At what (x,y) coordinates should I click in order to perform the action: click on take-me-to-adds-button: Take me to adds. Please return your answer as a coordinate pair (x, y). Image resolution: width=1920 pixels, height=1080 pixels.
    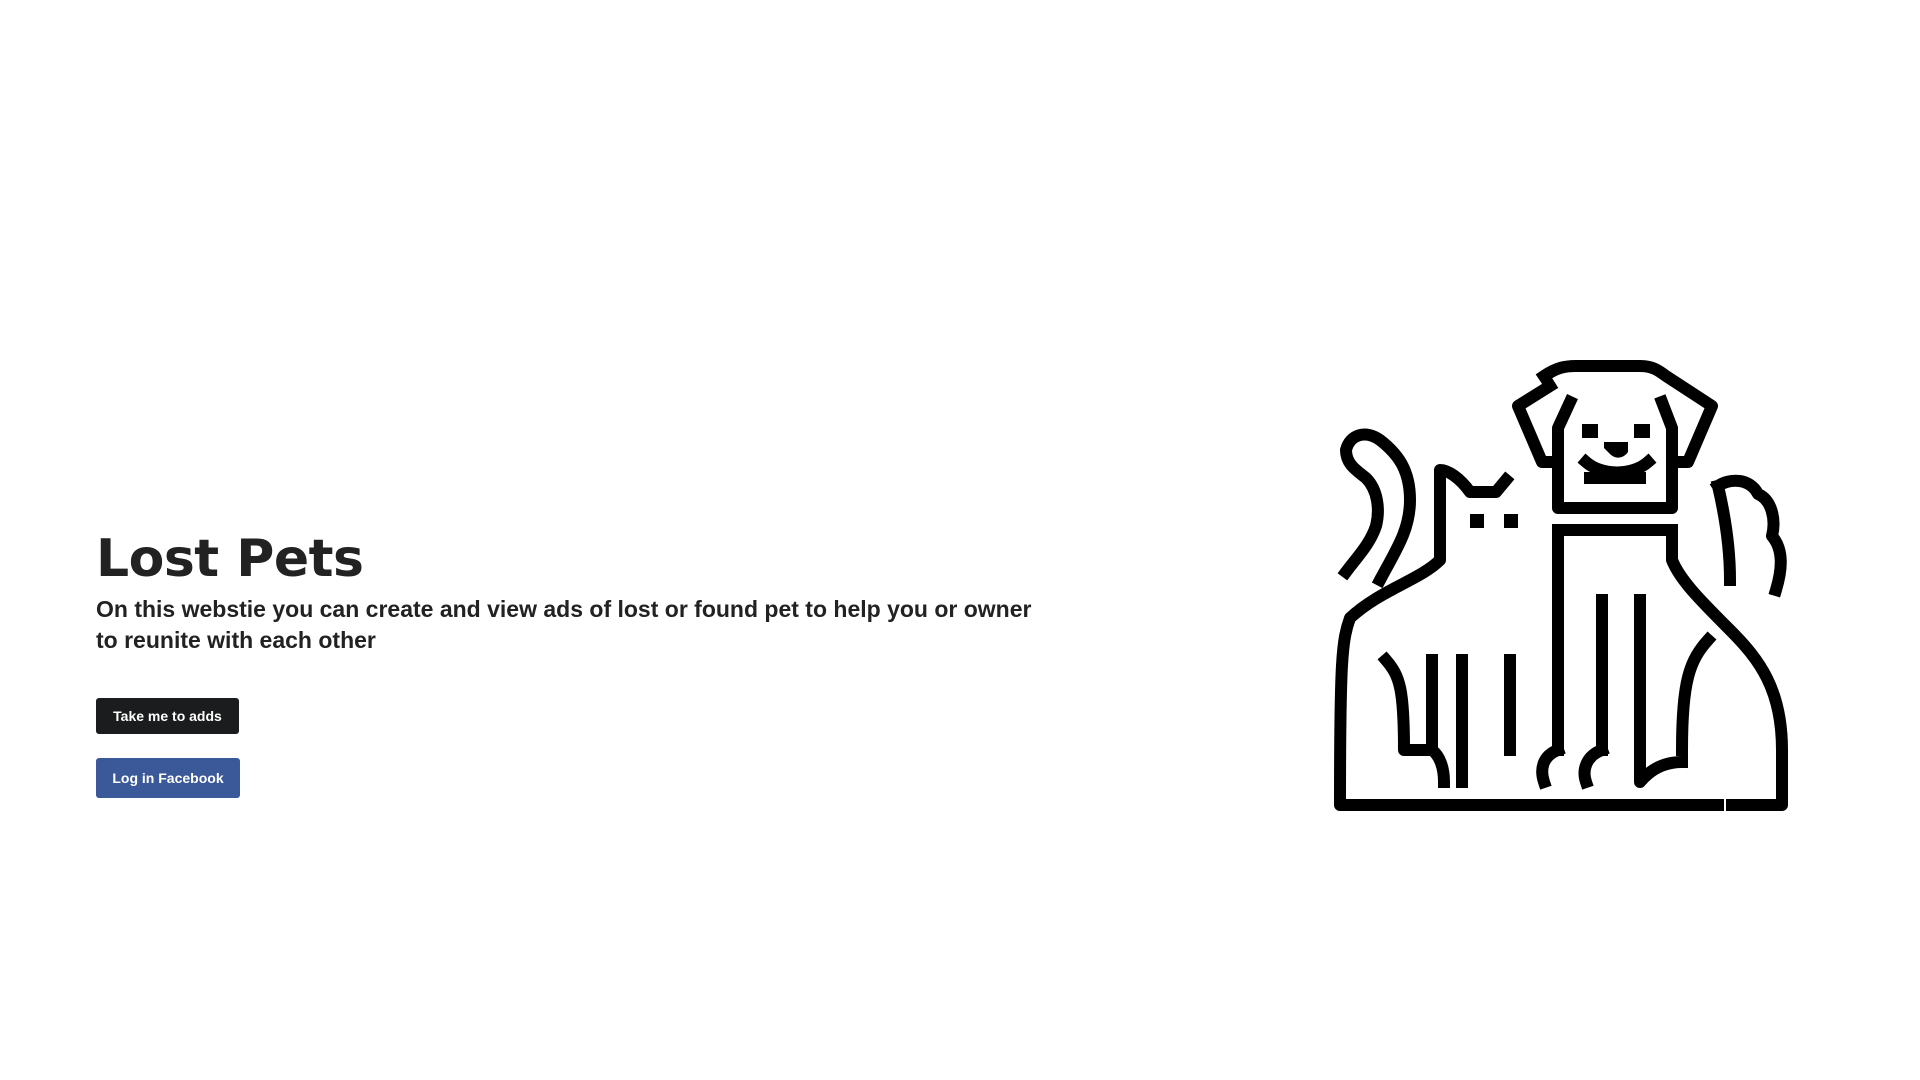
    Looking at the image, I should click on (167, 716).